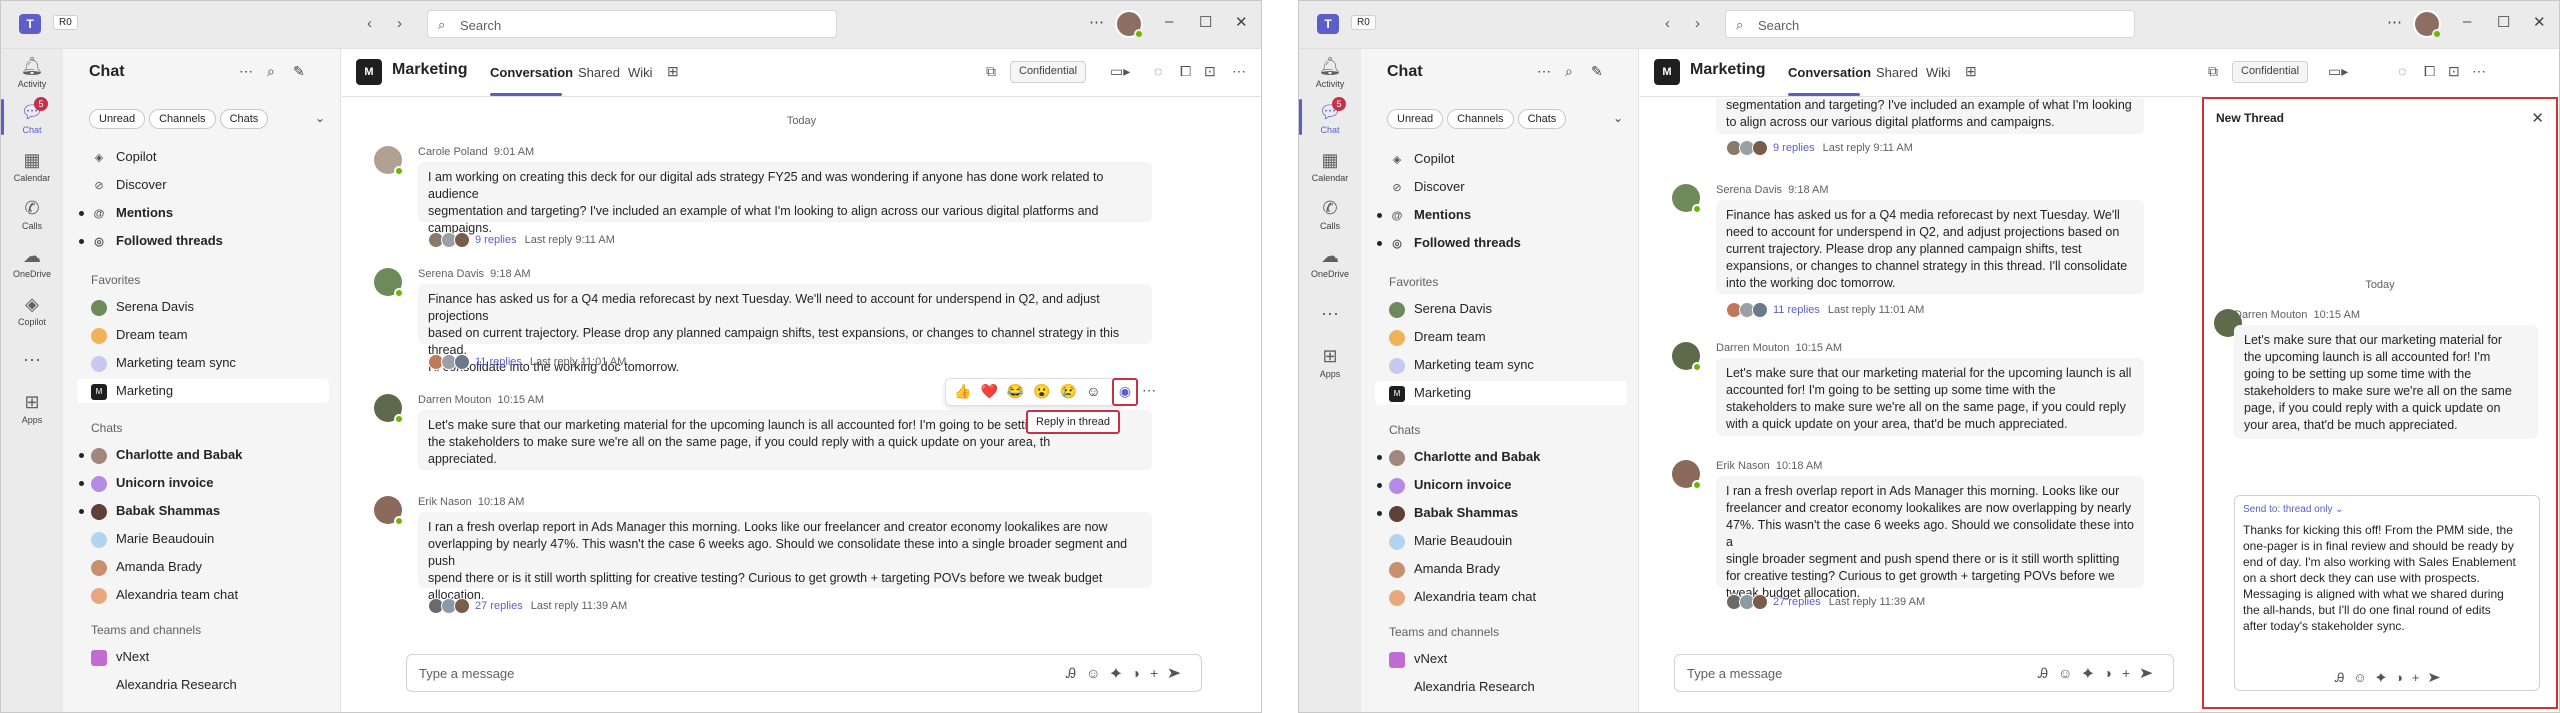 The image size is (2560, 713). What do you see at coordinates (2270, 72) in the screenshot?
I see `sensitivity-label: Confidential` at bounding box center [2270, 72].